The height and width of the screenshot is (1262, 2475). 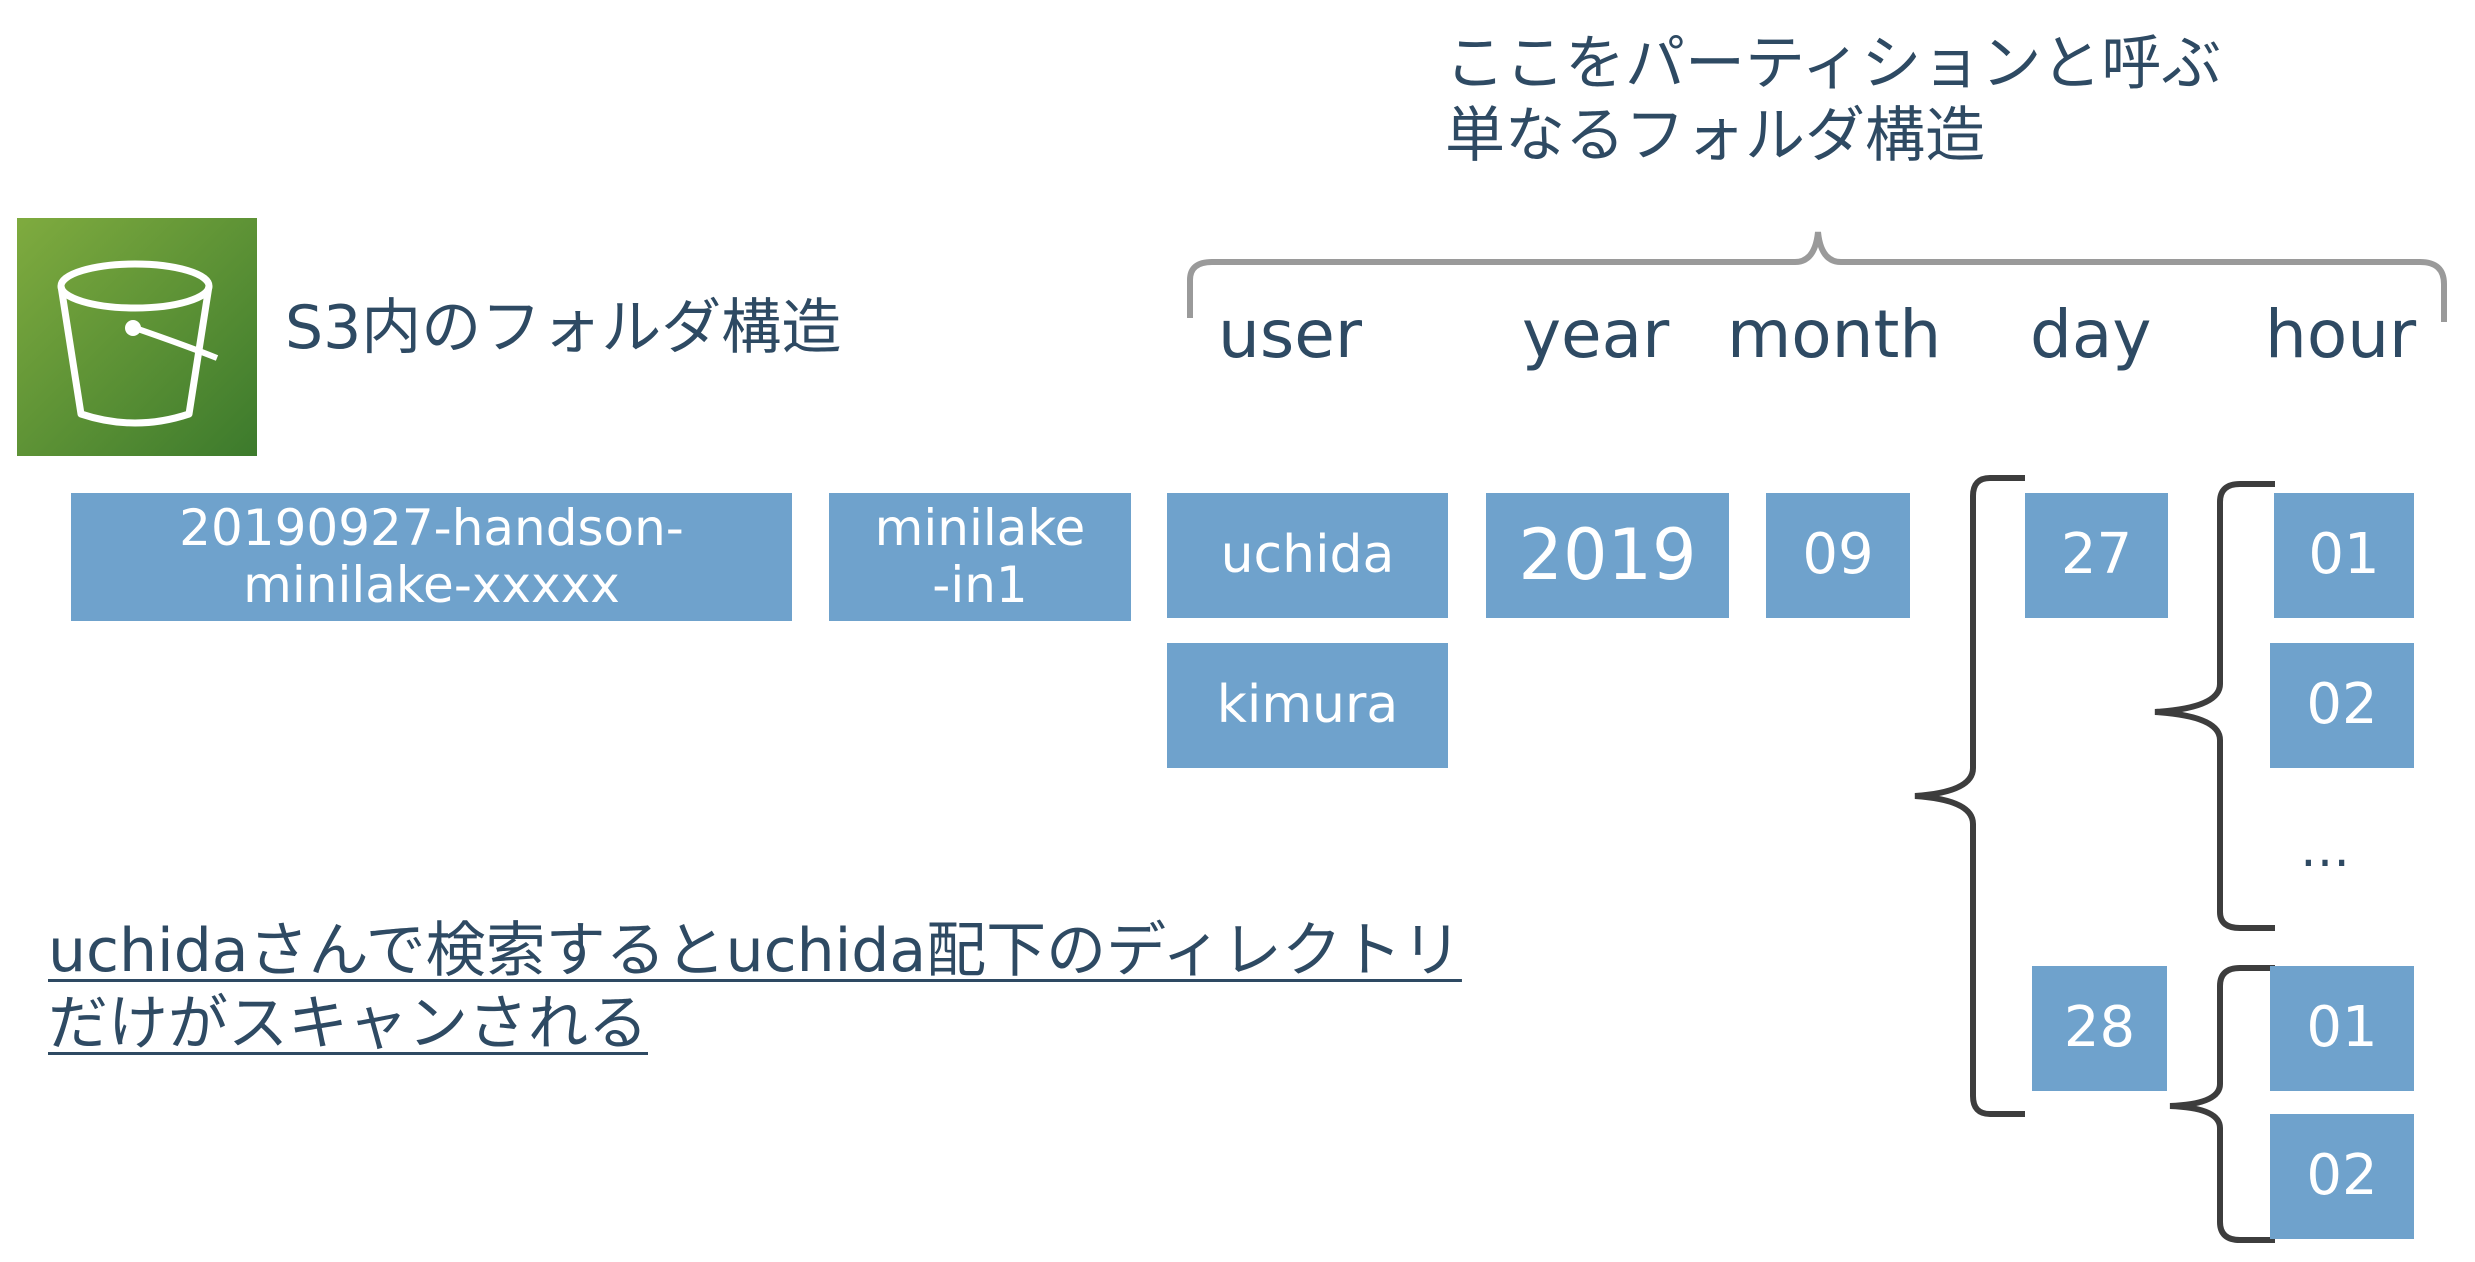 I want to click on bucket-box-line2: minilake-xxxxx, so click(x=431, y=585).